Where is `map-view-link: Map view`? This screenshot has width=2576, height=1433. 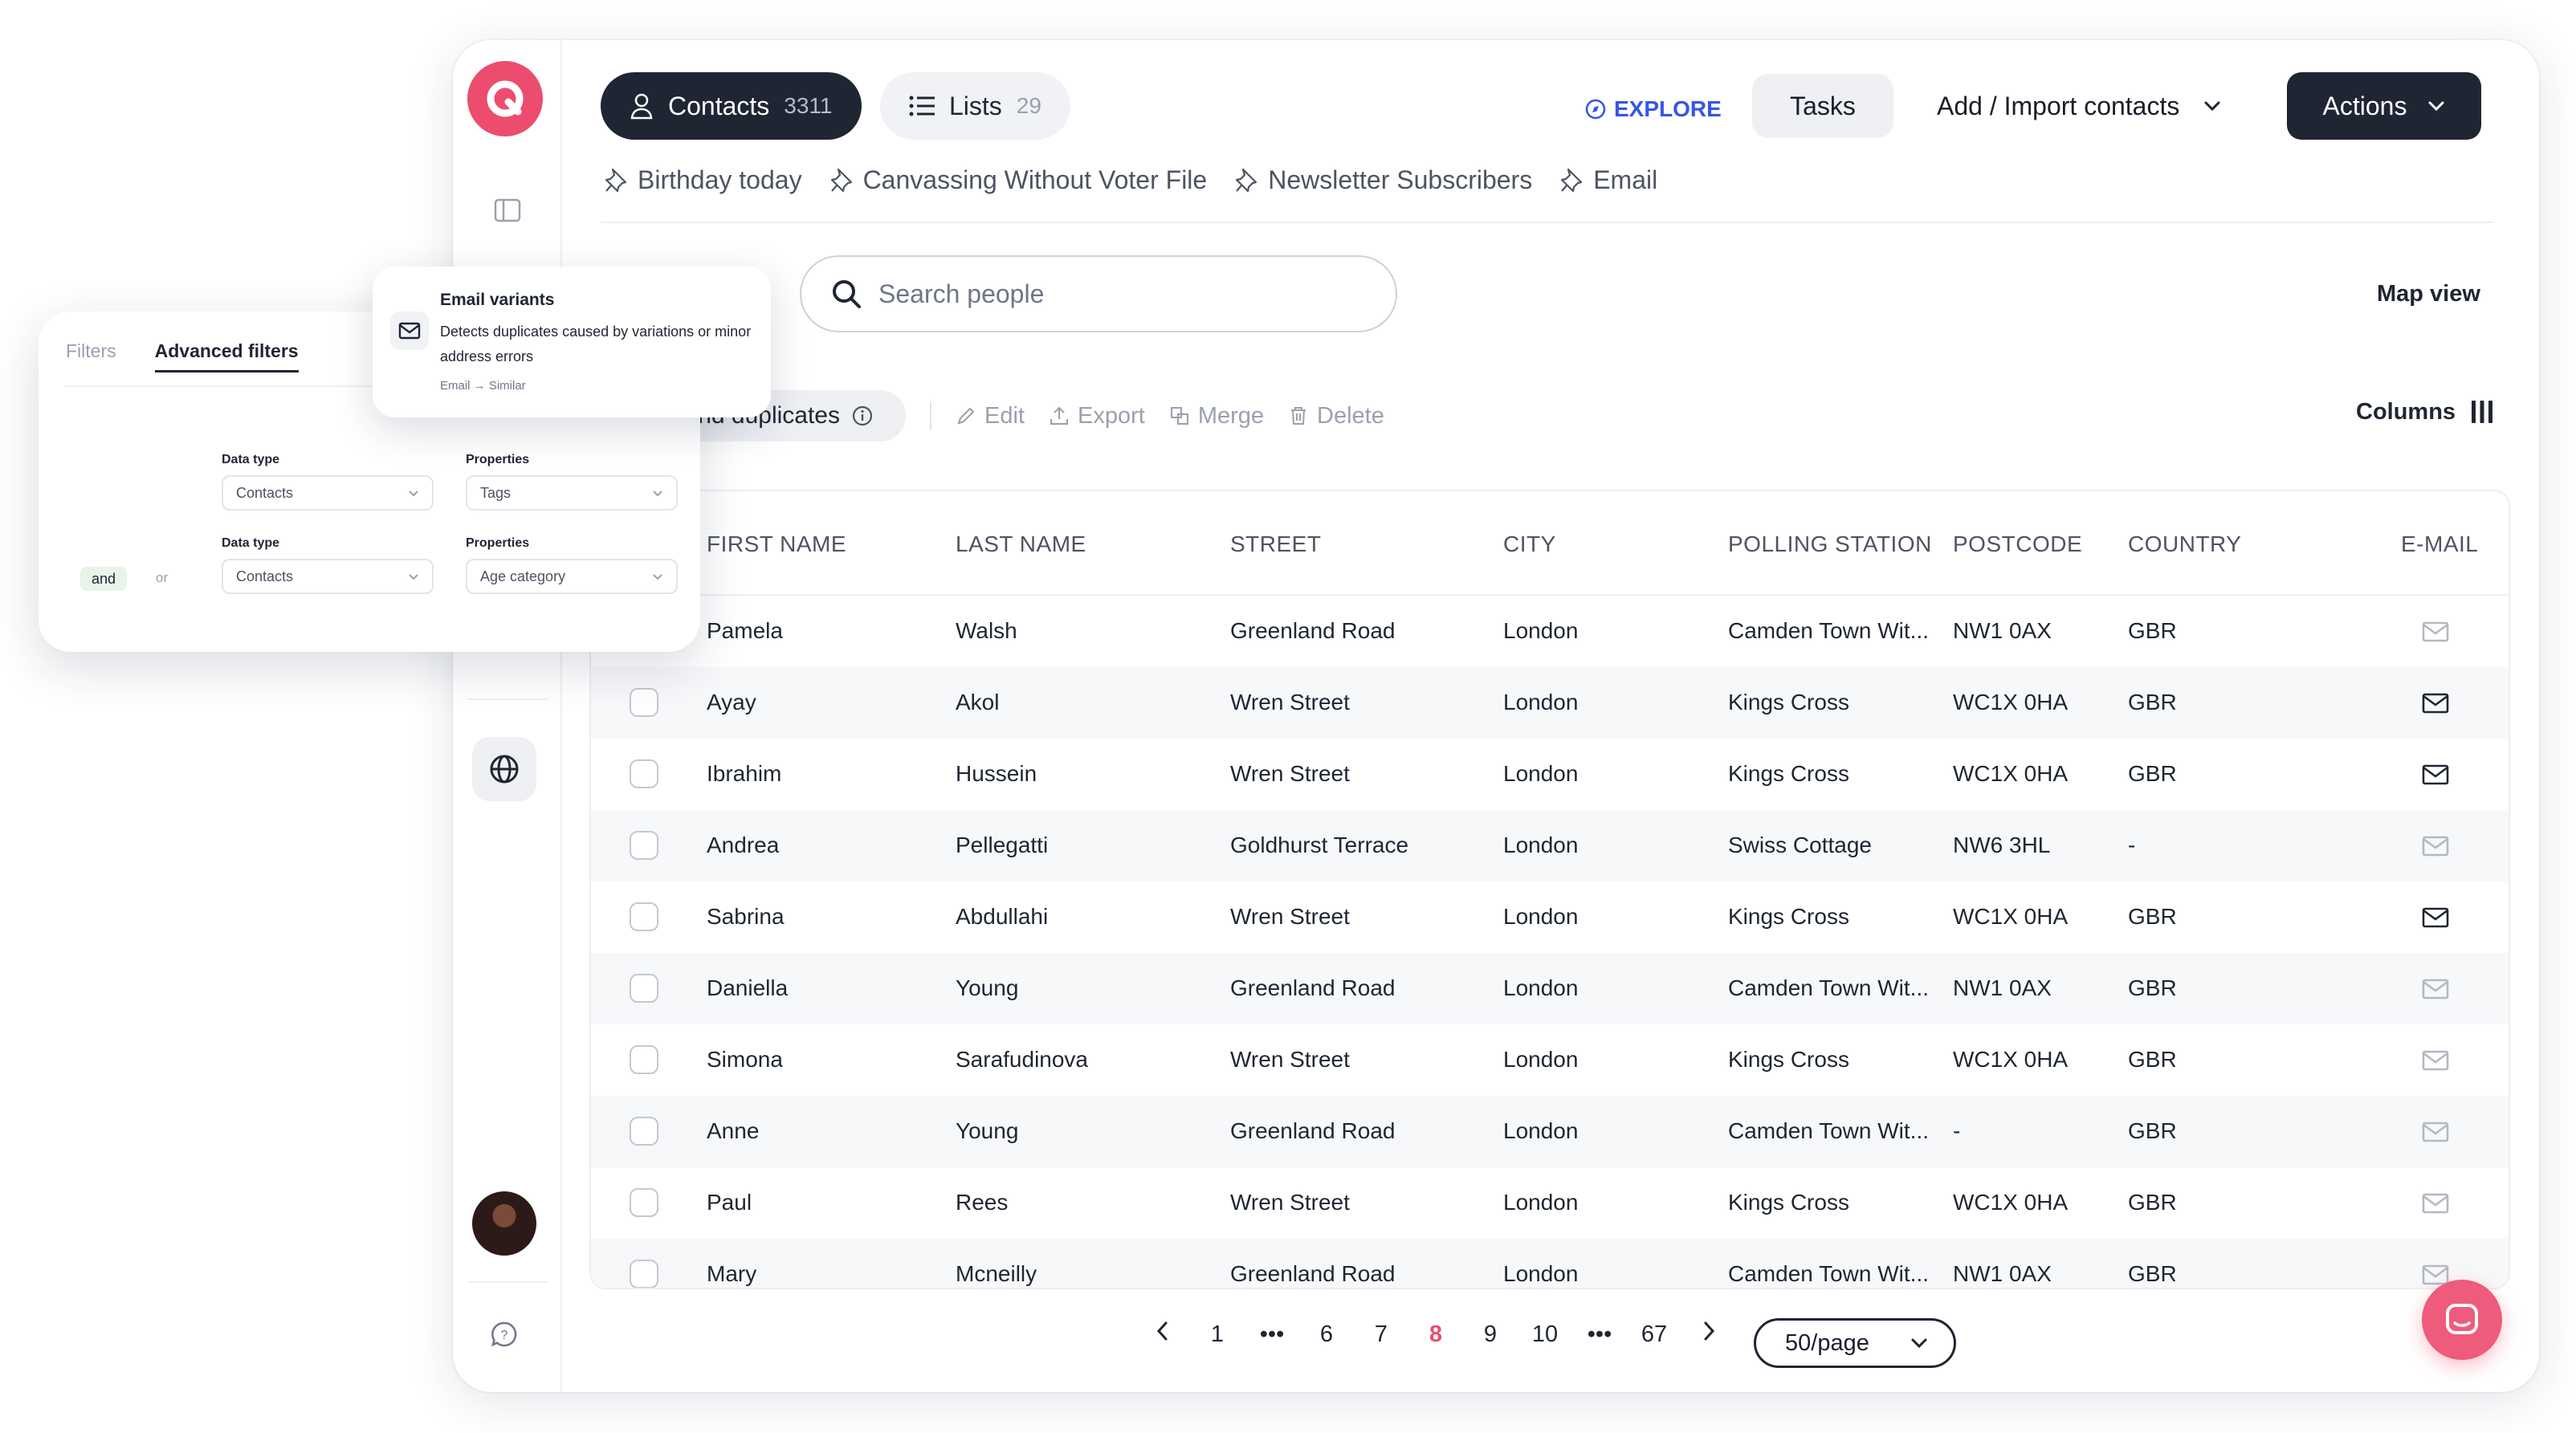
map-view-link: Map view is located at coordinates (2428, 294).